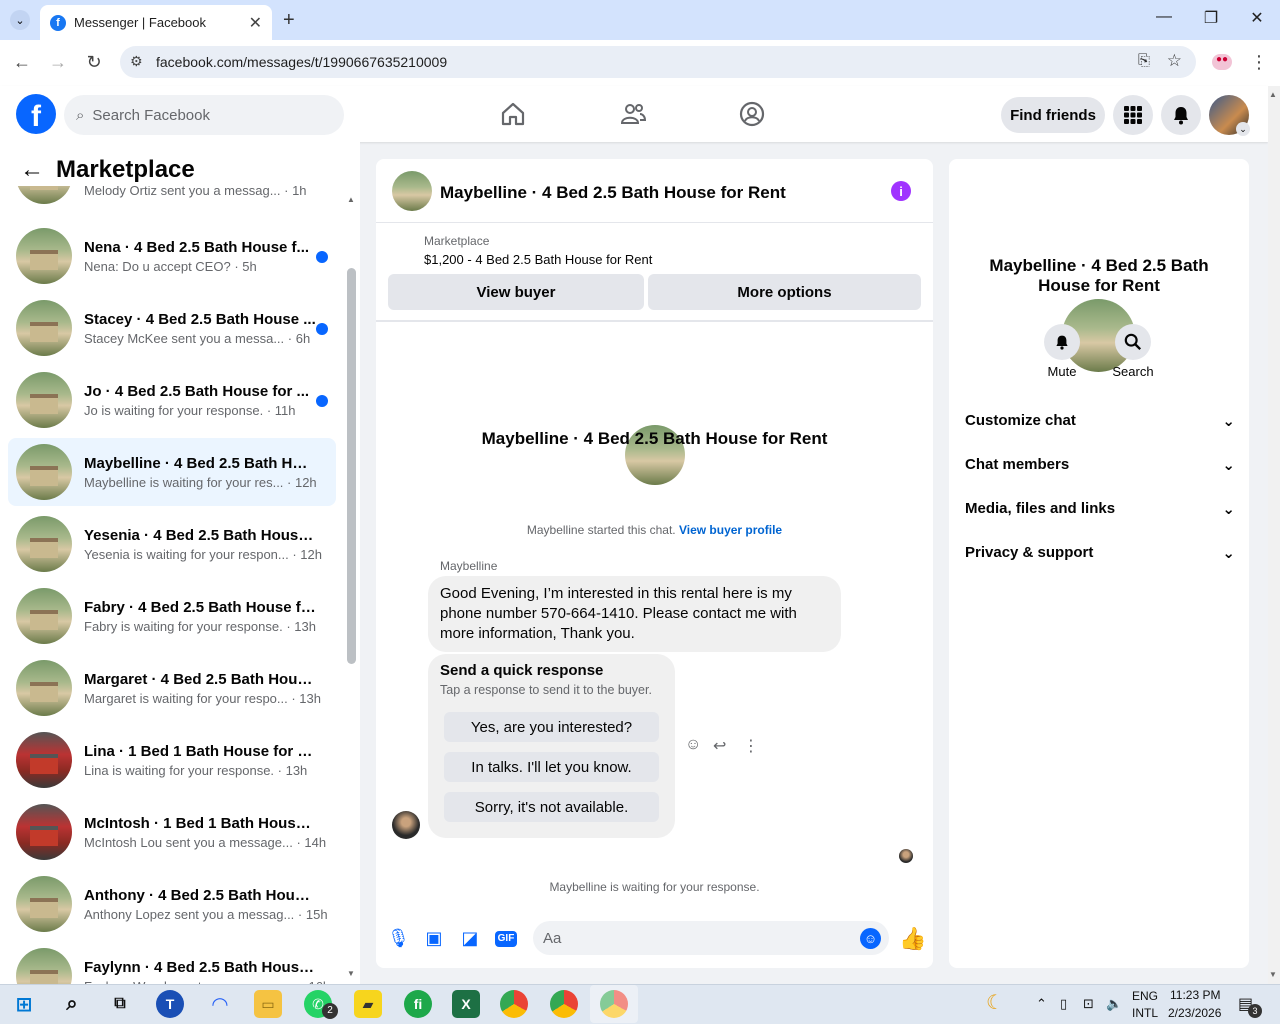 The width and height of the screenshot is (1280, 1024). Describe the element at coordinates (255, 23) in the screenshot. I see `close-tab-icon: ✕` at that location.